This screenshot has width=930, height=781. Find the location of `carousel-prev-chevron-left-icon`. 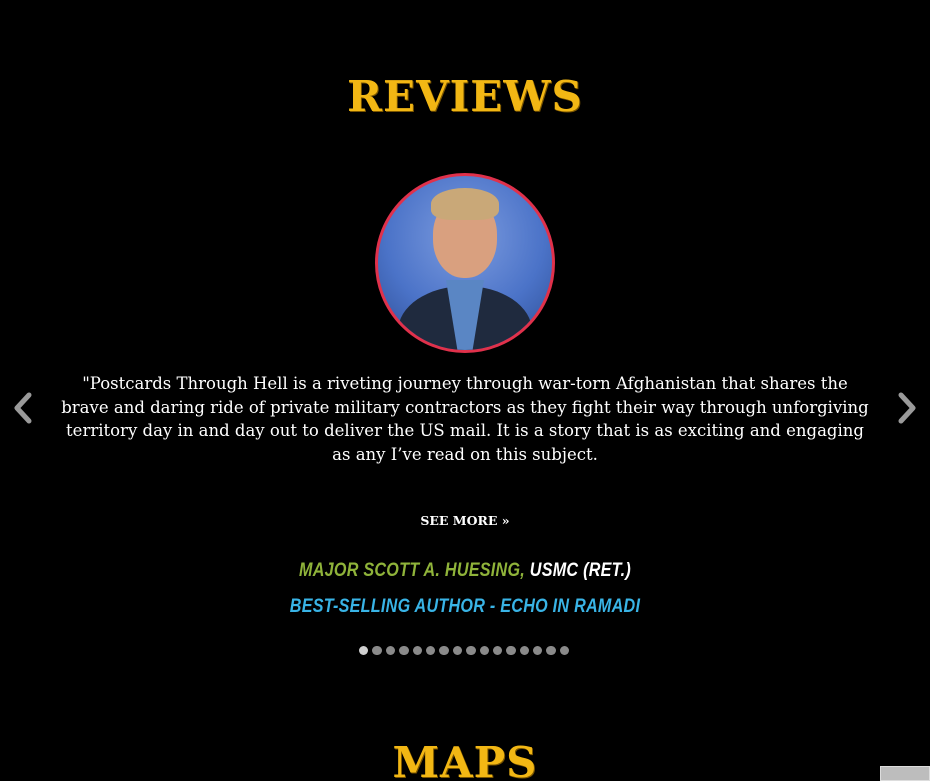

carousel-prev-chevron-left-icon is located at coordinates (23, 408).